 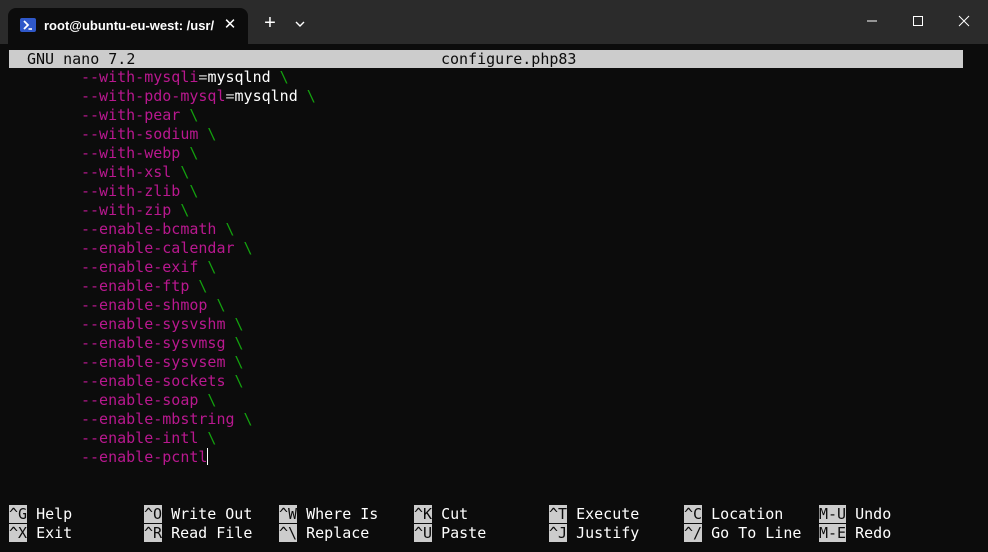 I want to click on code-line: --enable-exif \, so click(x=148, y=267).